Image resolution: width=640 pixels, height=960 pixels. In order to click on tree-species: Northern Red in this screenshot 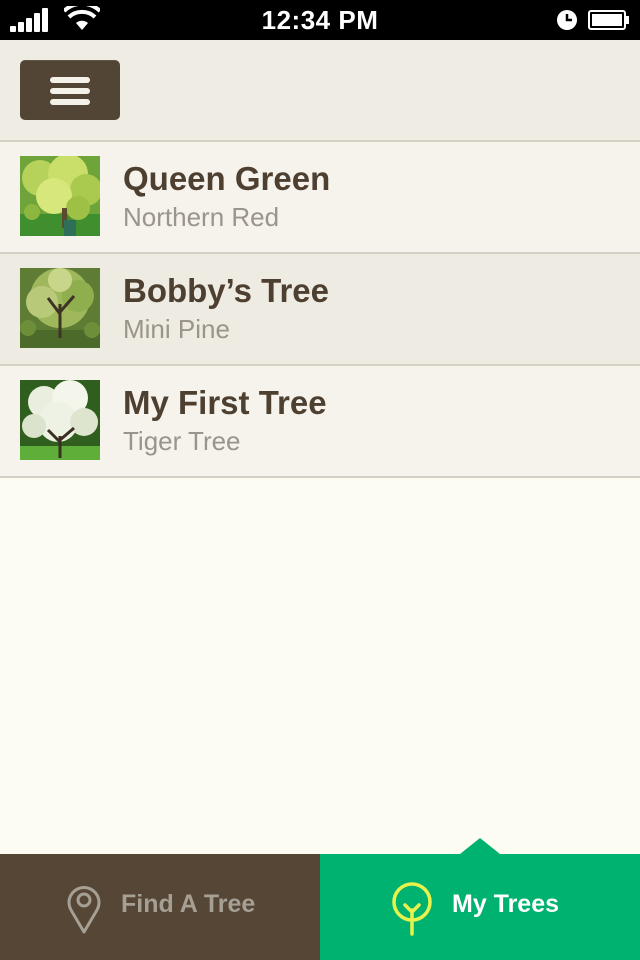, I will do `click(201, 217)`.